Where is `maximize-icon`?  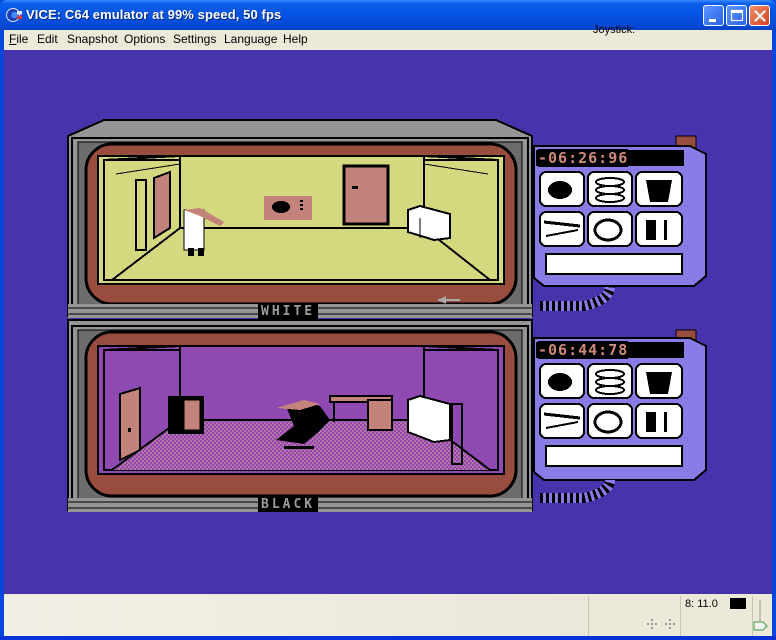 maximize-icon is located at coordinates (737, 15).